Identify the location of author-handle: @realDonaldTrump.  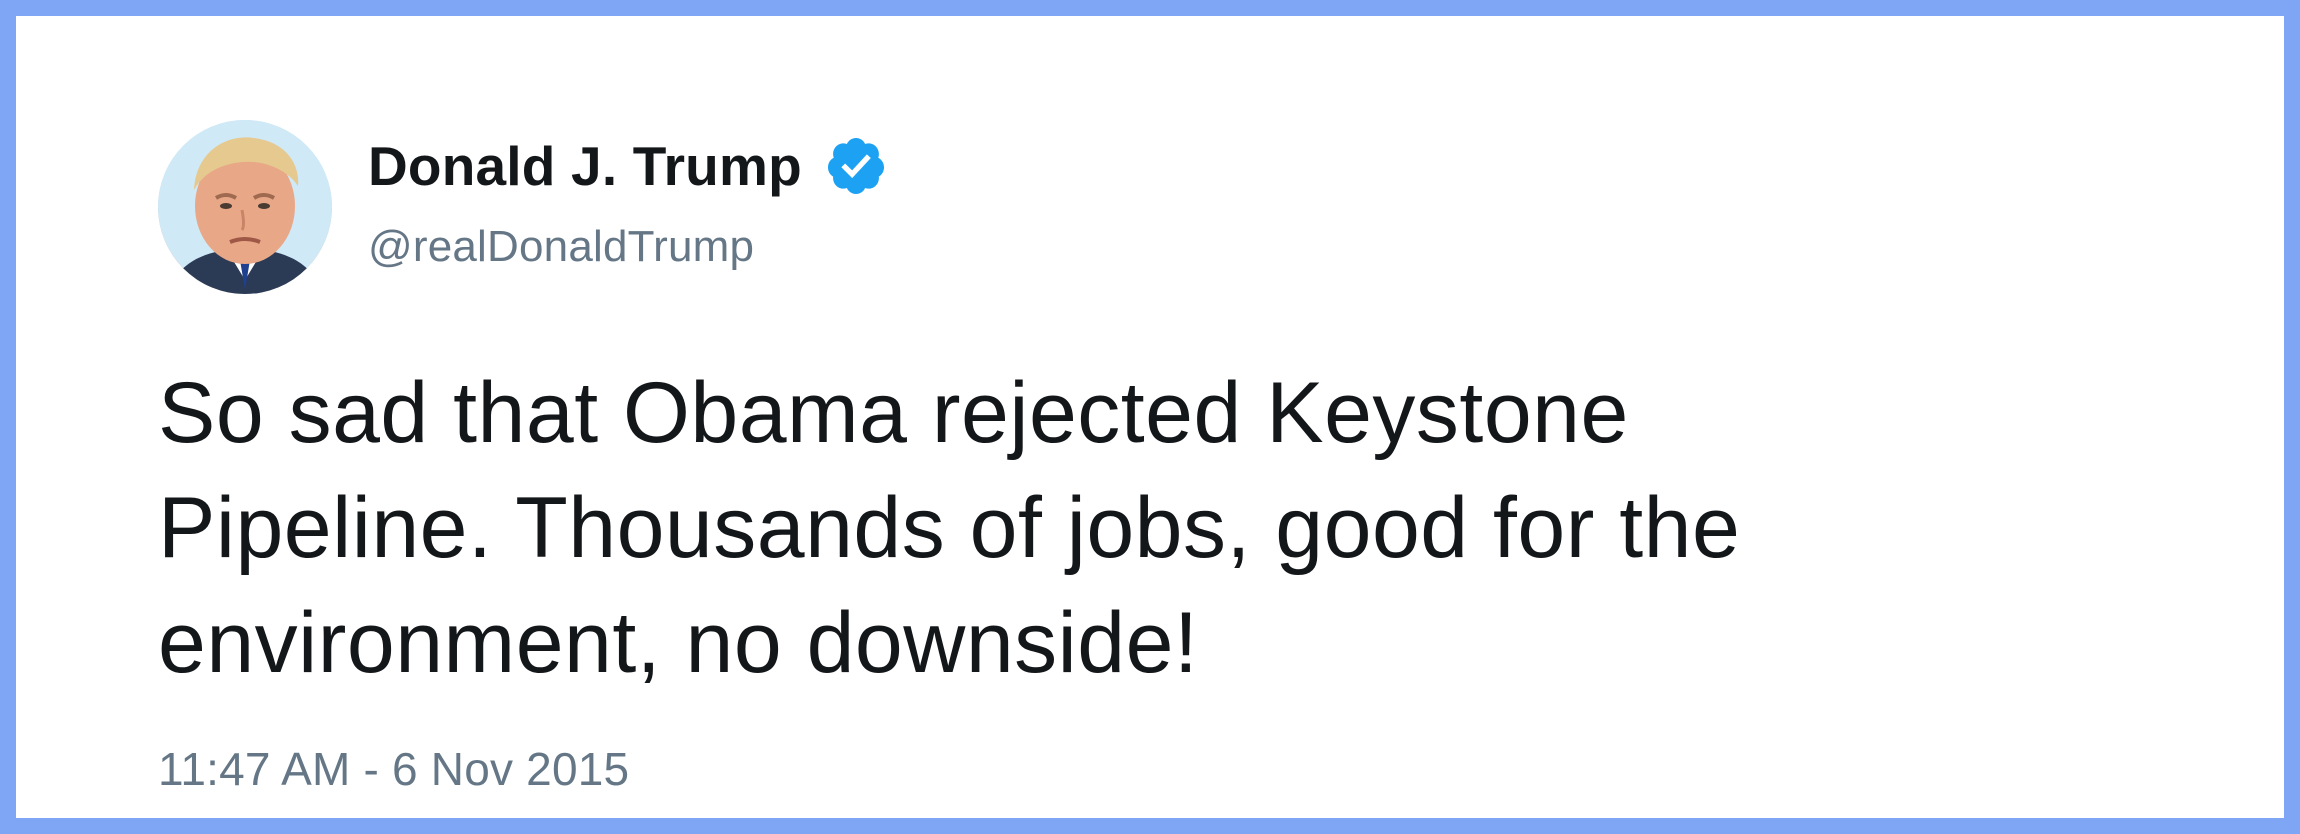
(561, 247).